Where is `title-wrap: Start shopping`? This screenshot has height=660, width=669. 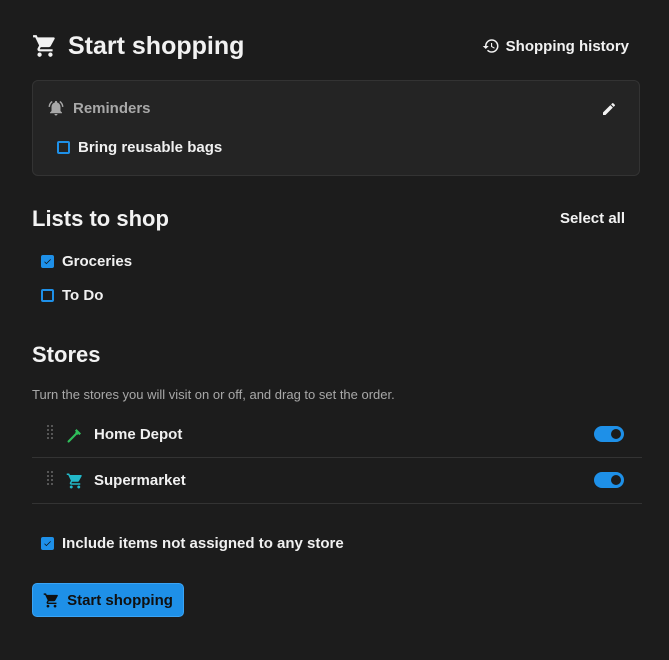 title-wrap: Start shopping is located at coordinates (138, 46).